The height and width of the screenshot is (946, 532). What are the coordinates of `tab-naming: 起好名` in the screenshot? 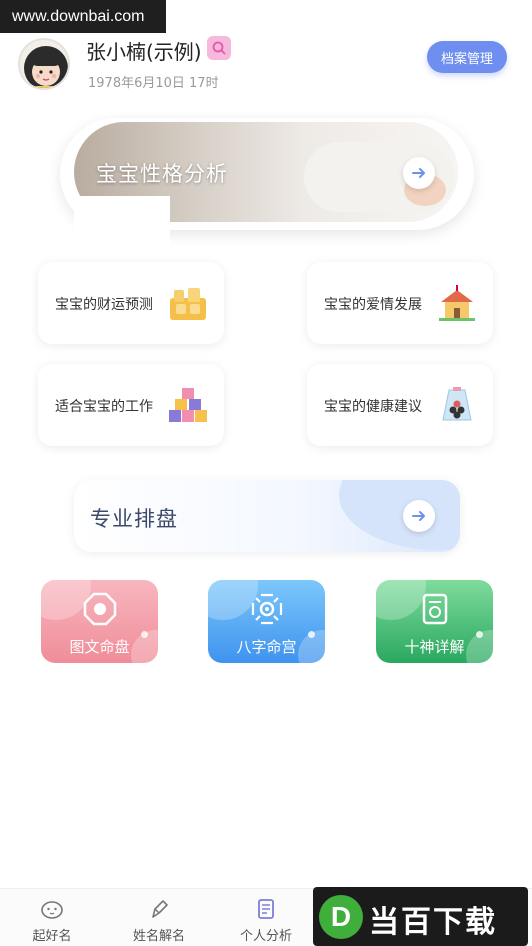 It's located at (52, 917).